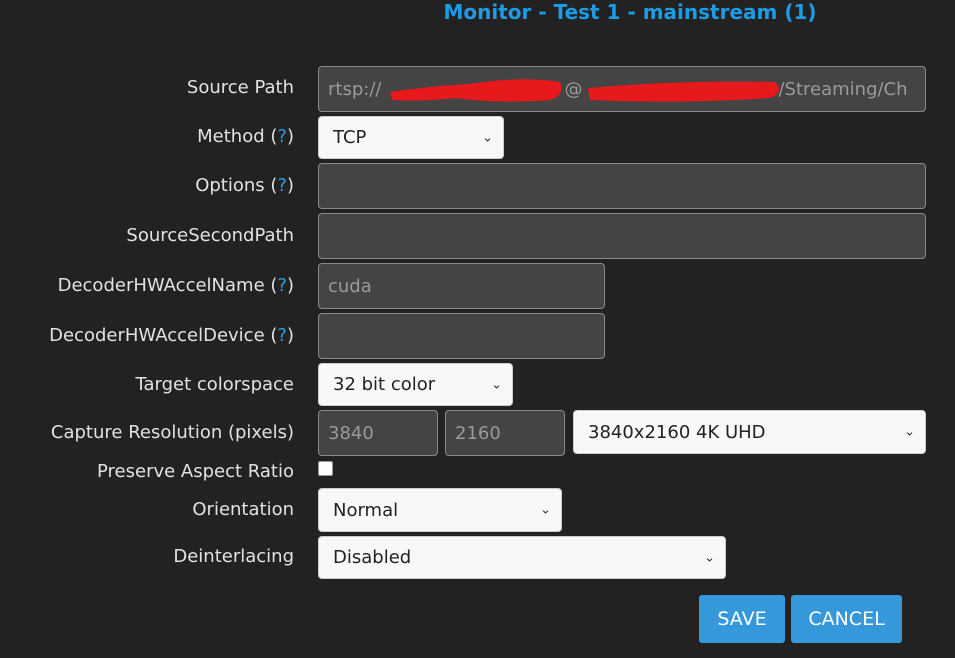  What do you see at coordinates (171, 335) in the screenshot?
I see `decoder-hw-accel-device-label: DecoderHWAccelDevice (?)` at bounding box center [171, 335].